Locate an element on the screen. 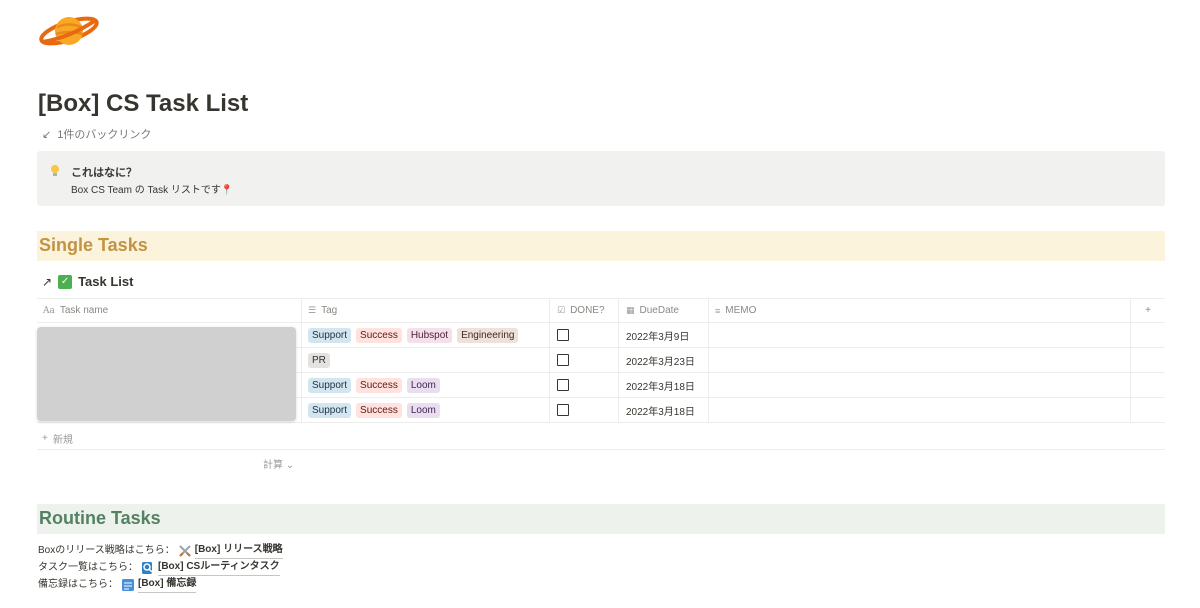 Image resolution: width=1200 pixels, height=608 pixels. divider is located at coordinates (601, 449).